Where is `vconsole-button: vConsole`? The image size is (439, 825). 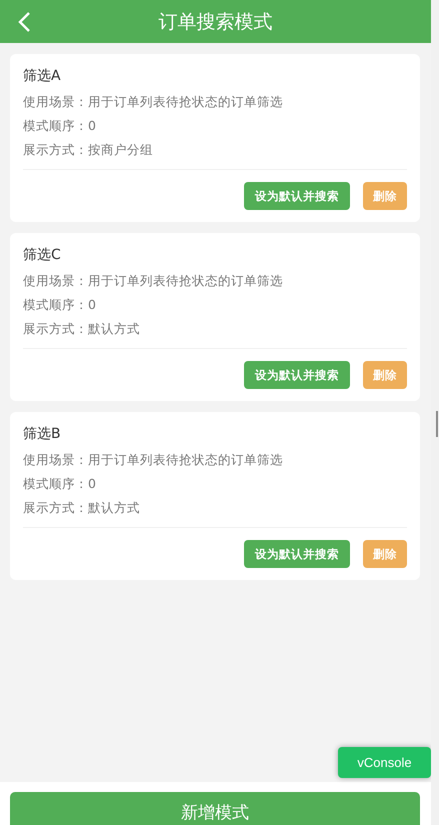 vconsole-button: vConsole is located at coordinates (384, 762).